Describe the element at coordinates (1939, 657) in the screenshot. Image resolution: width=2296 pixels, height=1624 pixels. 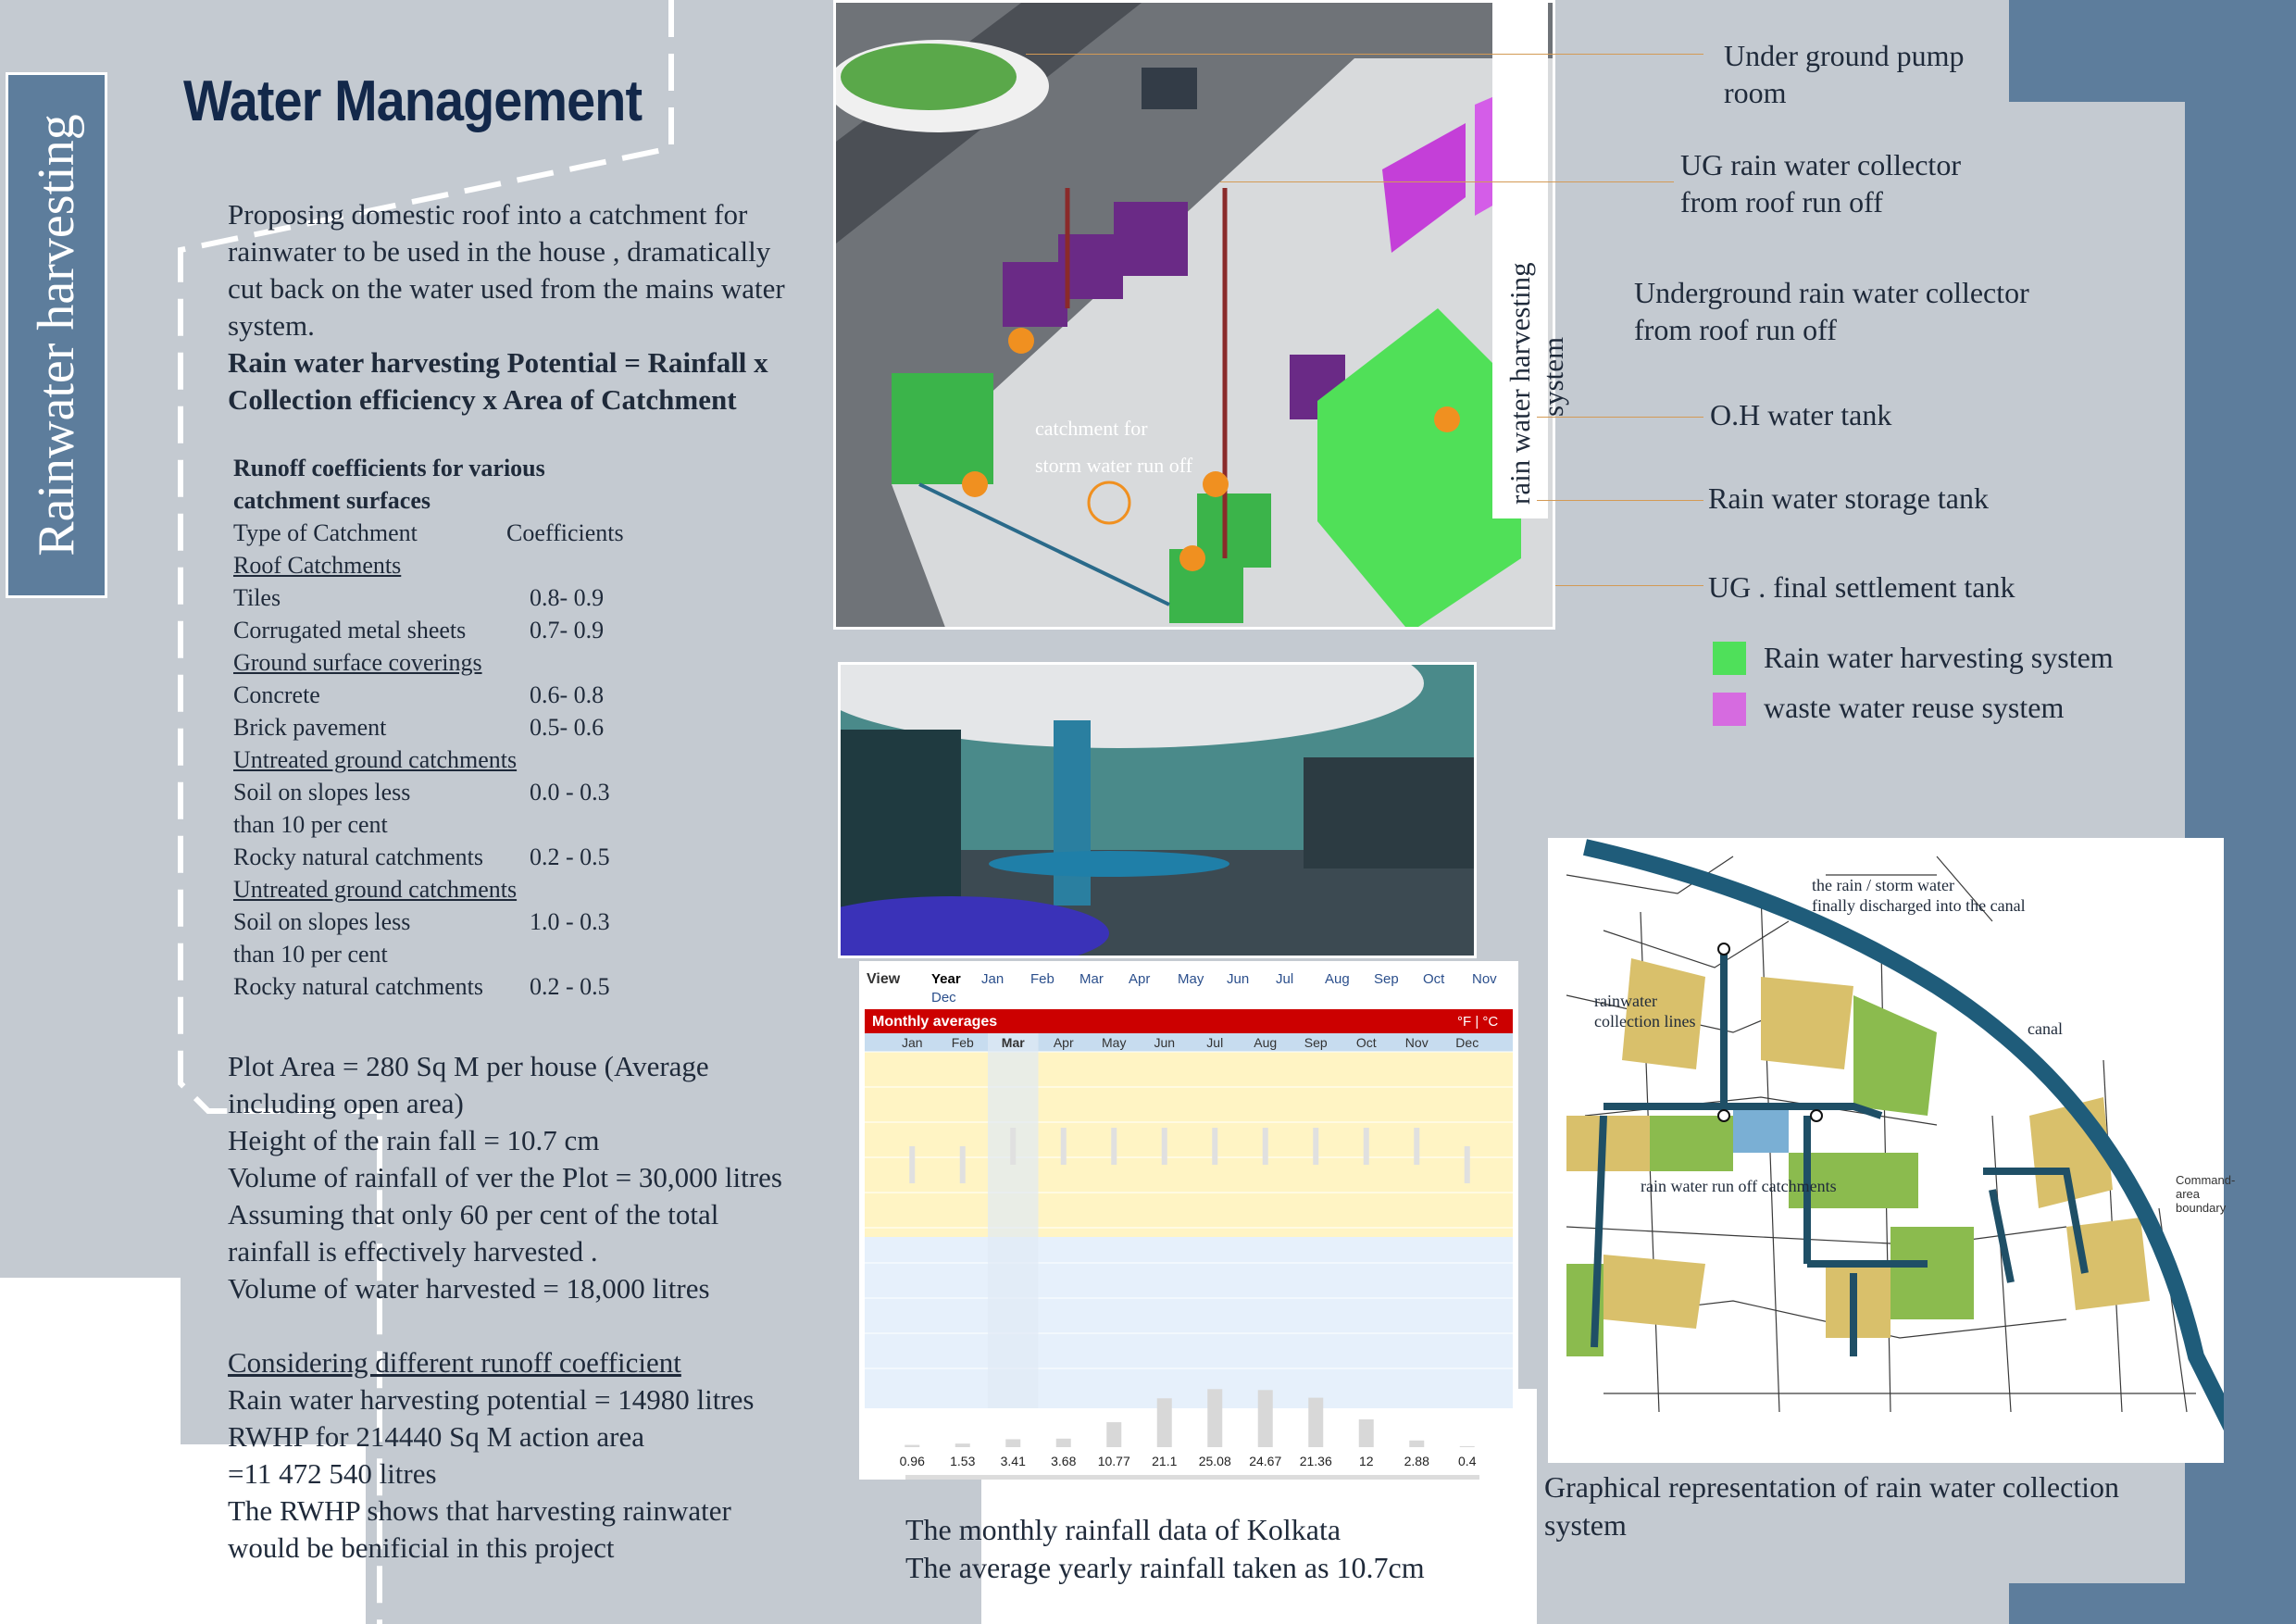
I see `legend-label-rainwater: Rain water harvesting system` at that location.